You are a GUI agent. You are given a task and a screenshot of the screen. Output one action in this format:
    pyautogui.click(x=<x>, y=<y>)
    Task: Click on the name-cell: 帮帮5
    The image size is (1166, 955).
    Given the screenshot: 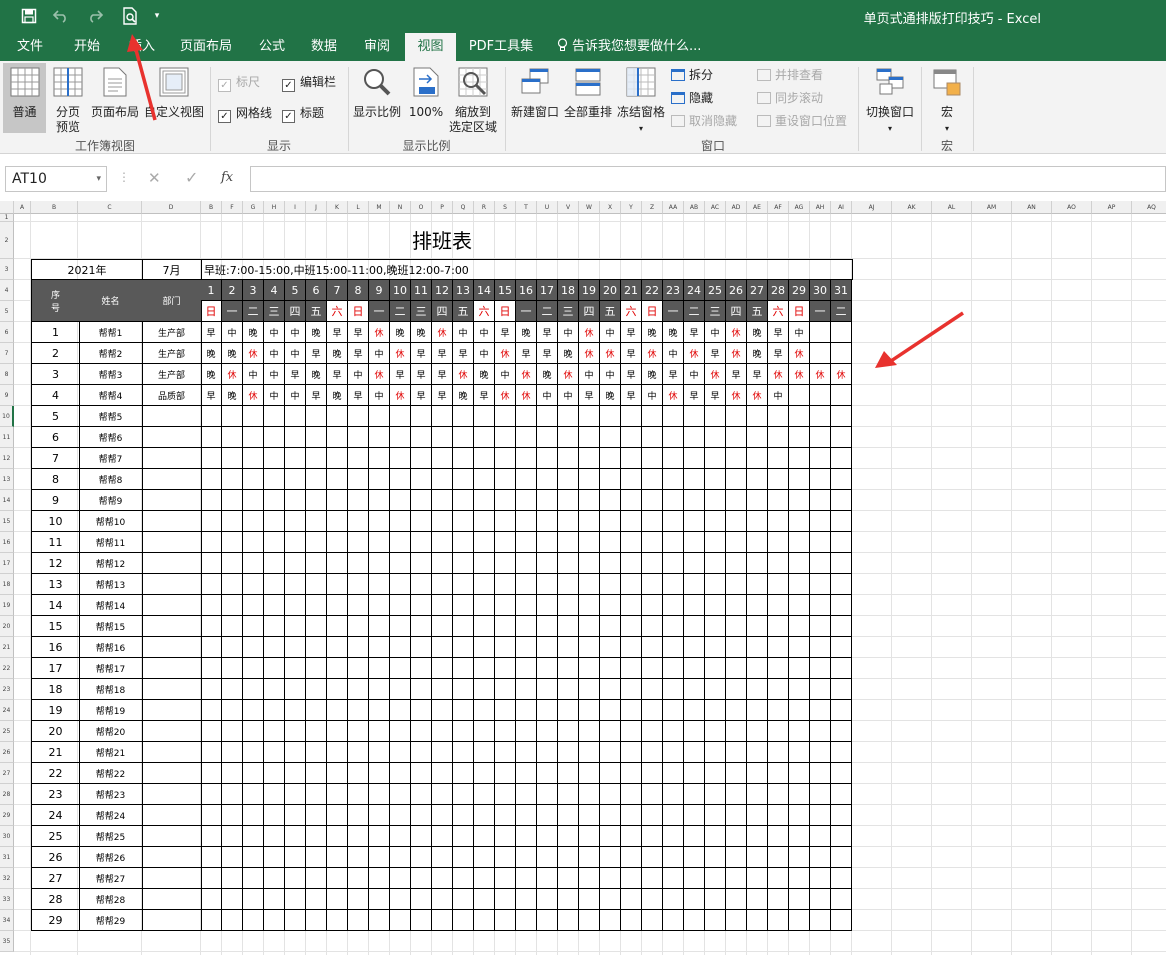 What is the action you would take?
    pyautogui.click(x=111, y=416)
    